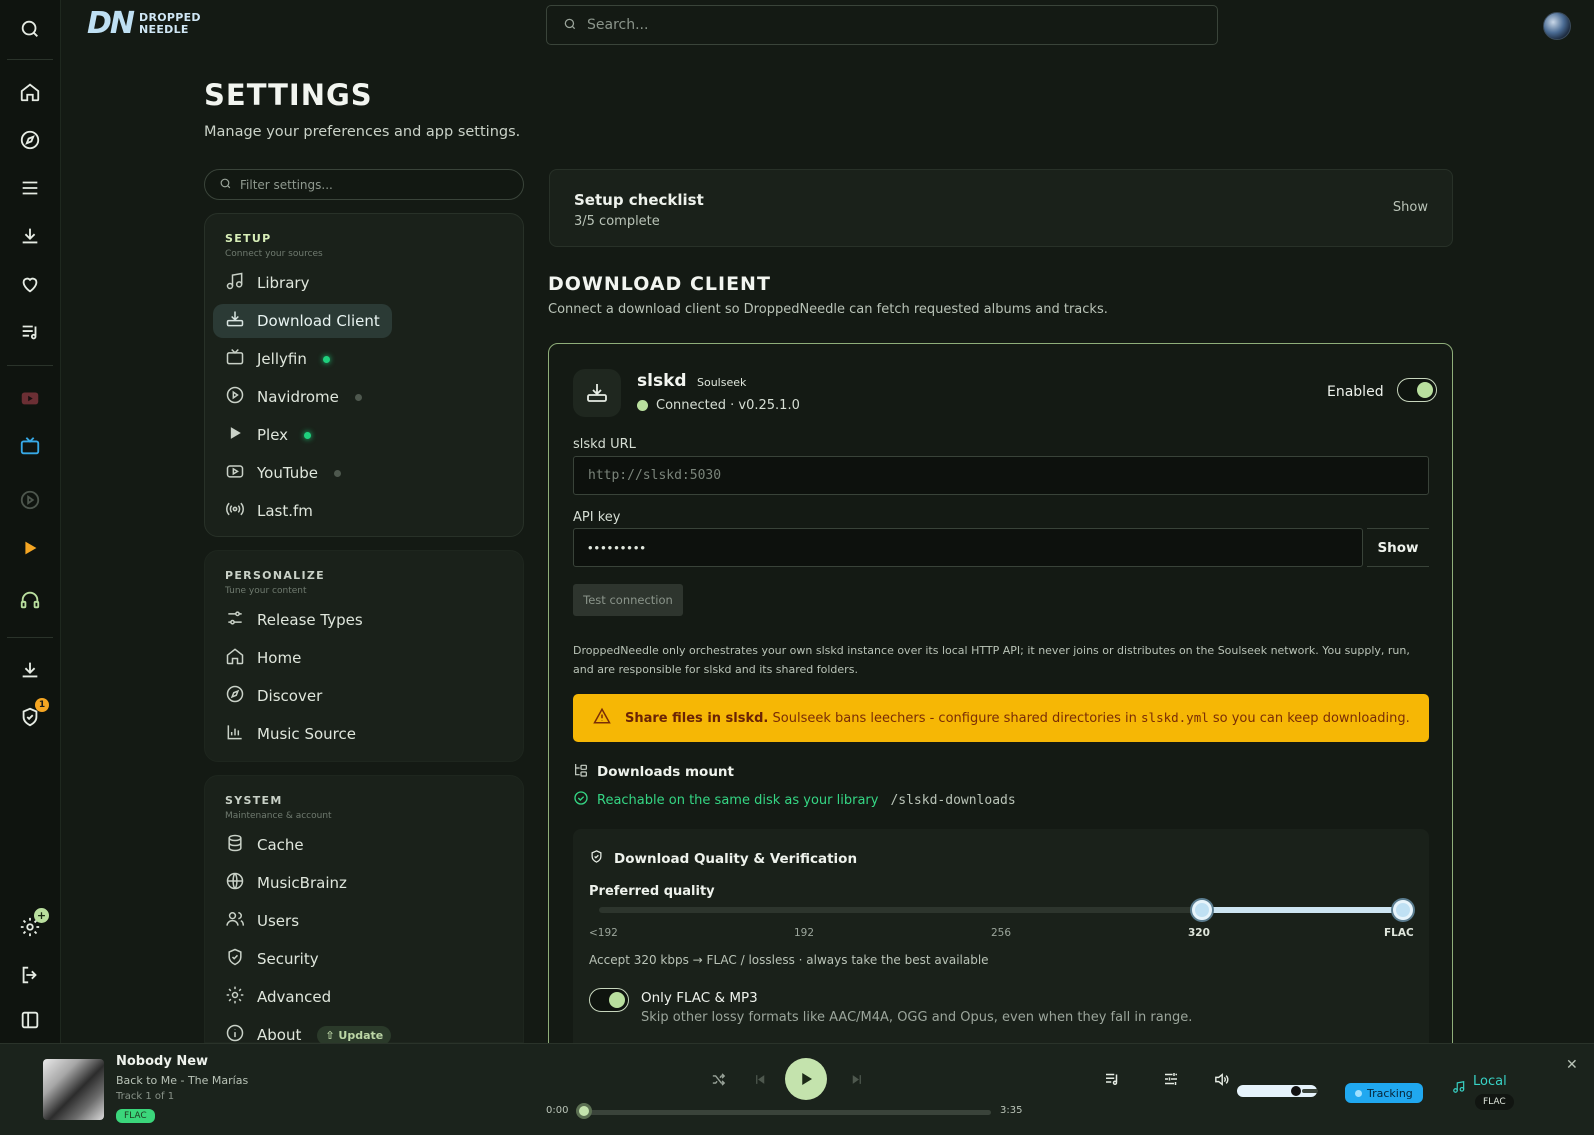 The width and height of the screenshot is (1594, 1135). What do you see at coordinates (278, 816) in the screenshot?
I see `nav-group-subtitle: Maintenance & account` at bounding box center [278, 816].